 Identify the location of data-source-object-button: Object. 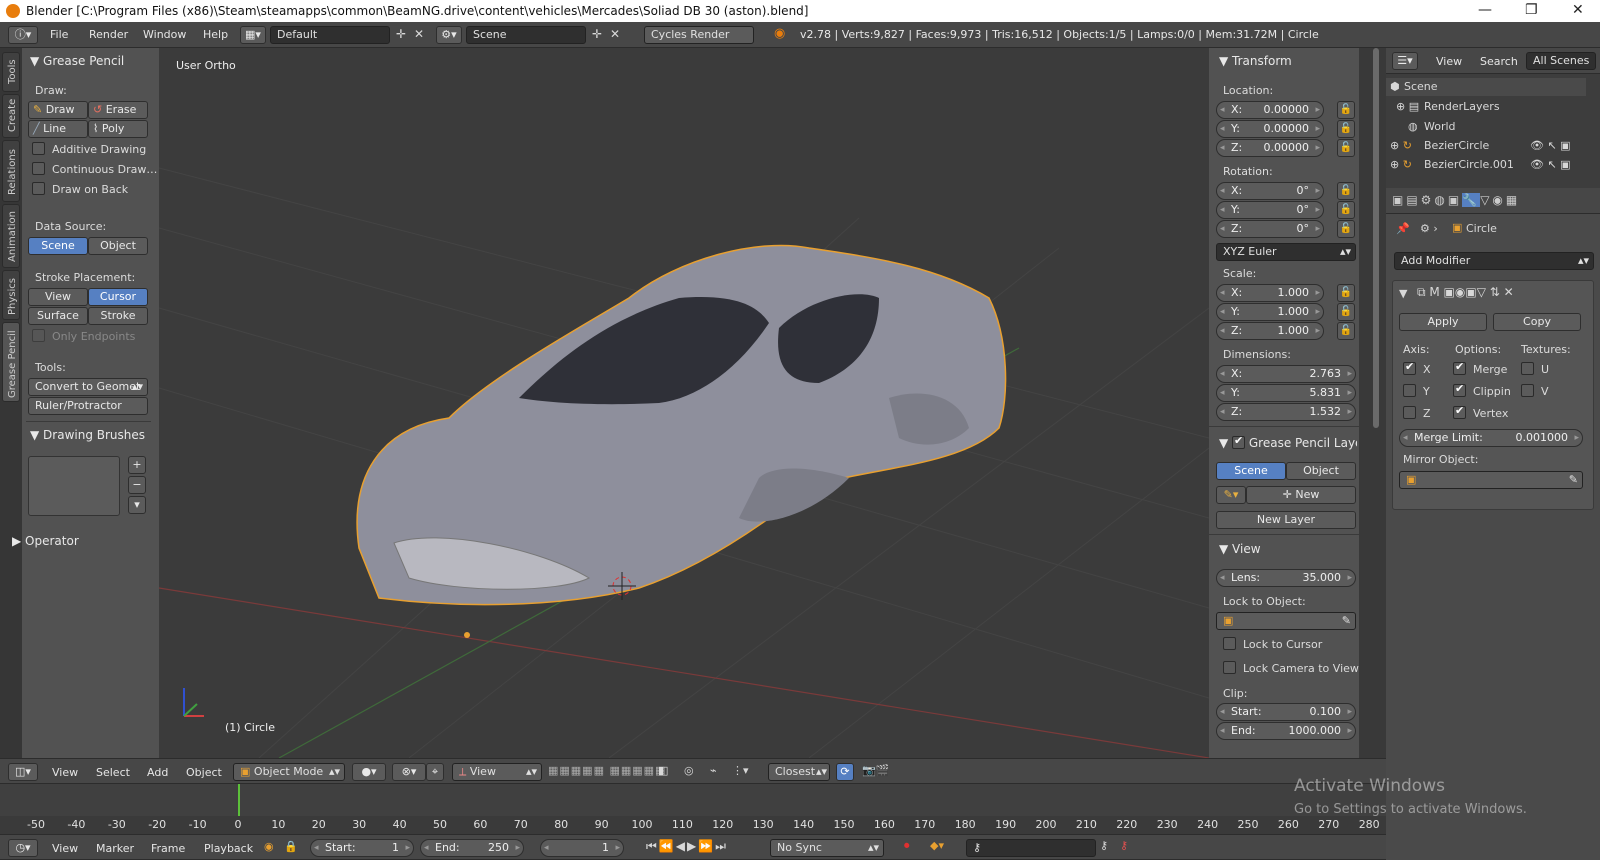
(118, 246).